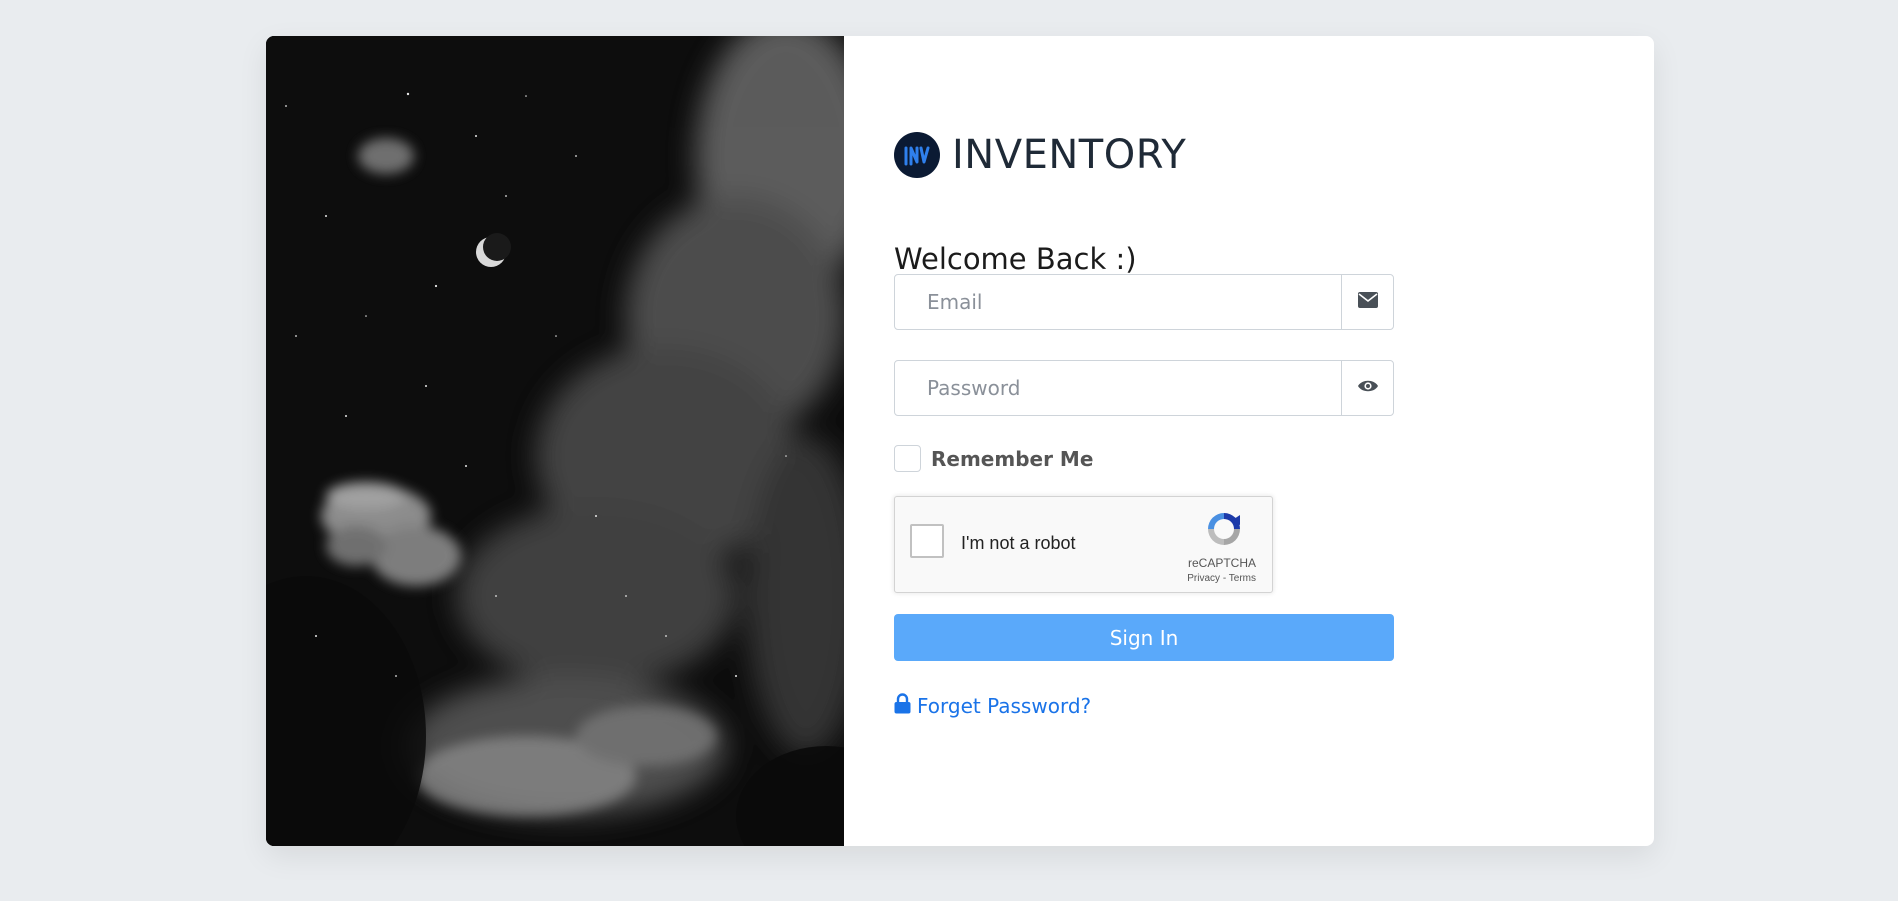 The image size is (1898, 901). I want to click on sign-in-button: Sign In, so click(1144, 637).